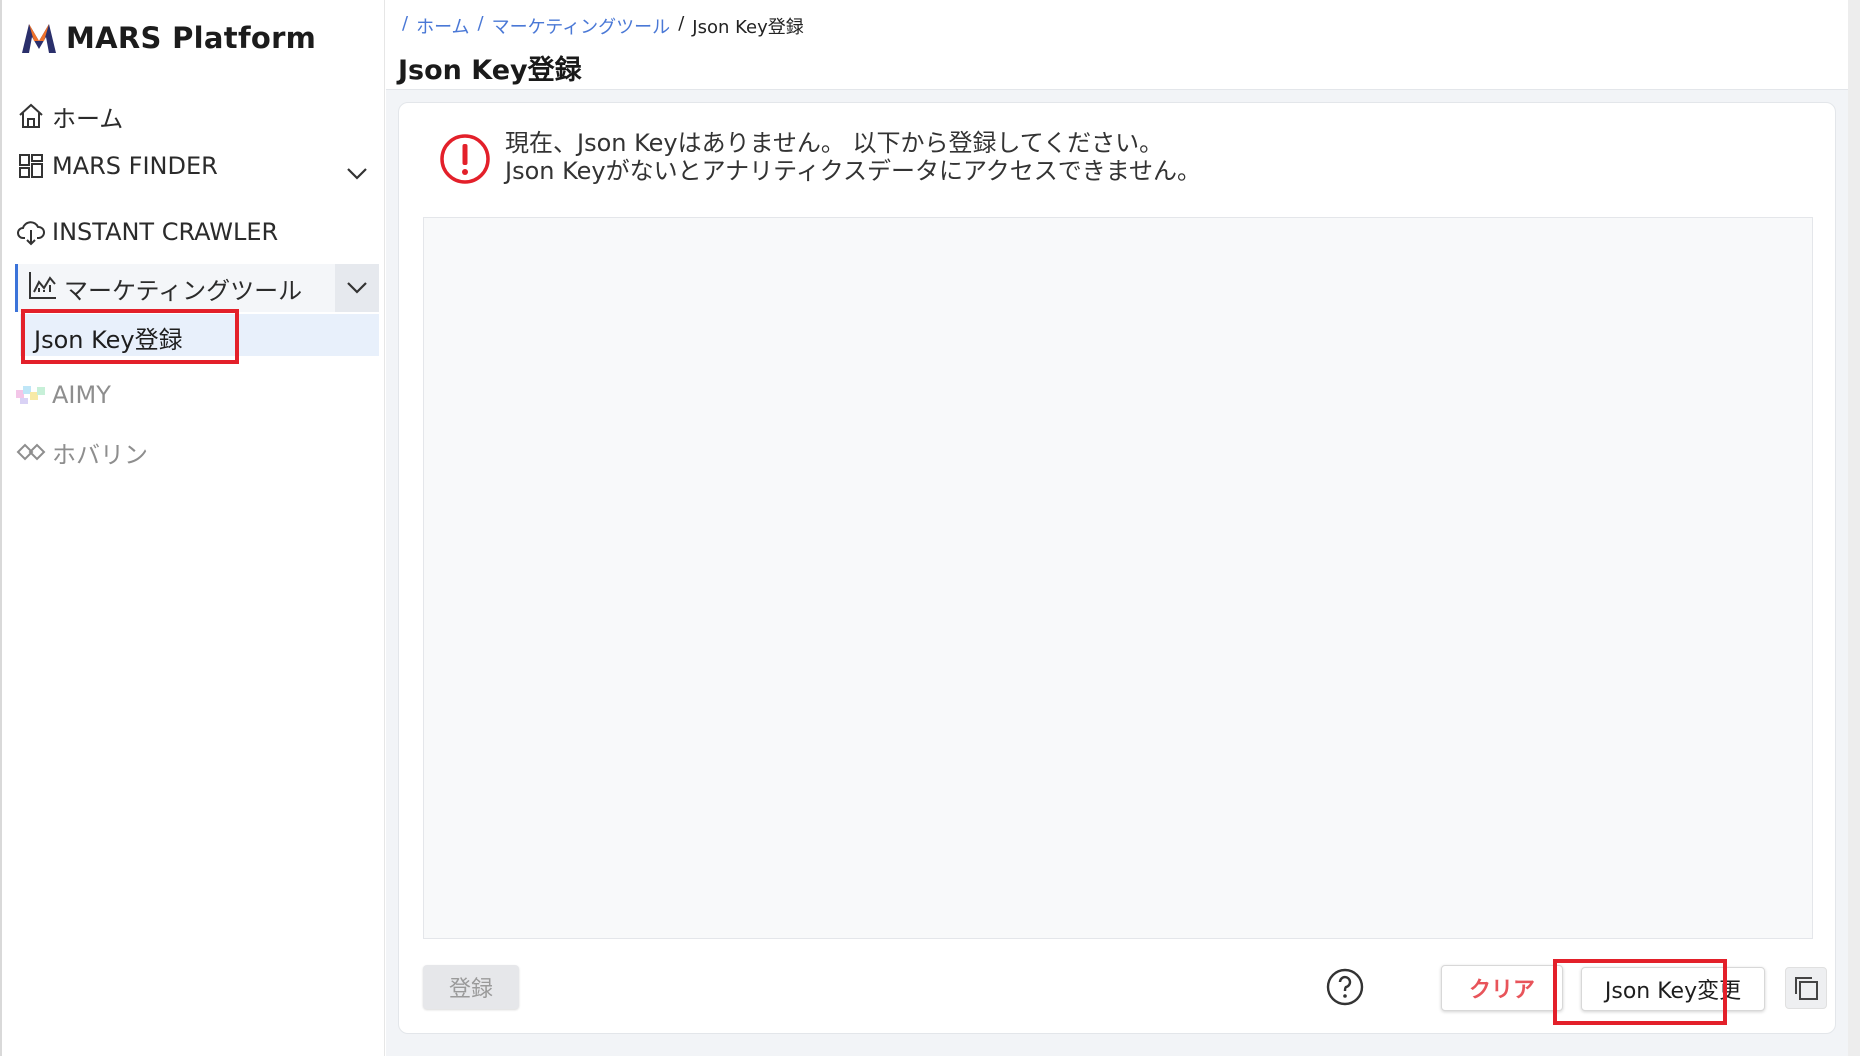 The image size is (1860, 1056). I want to click on sidebar-item-instant-crawler: INSTANT CRAWLER, so click(147, 232).